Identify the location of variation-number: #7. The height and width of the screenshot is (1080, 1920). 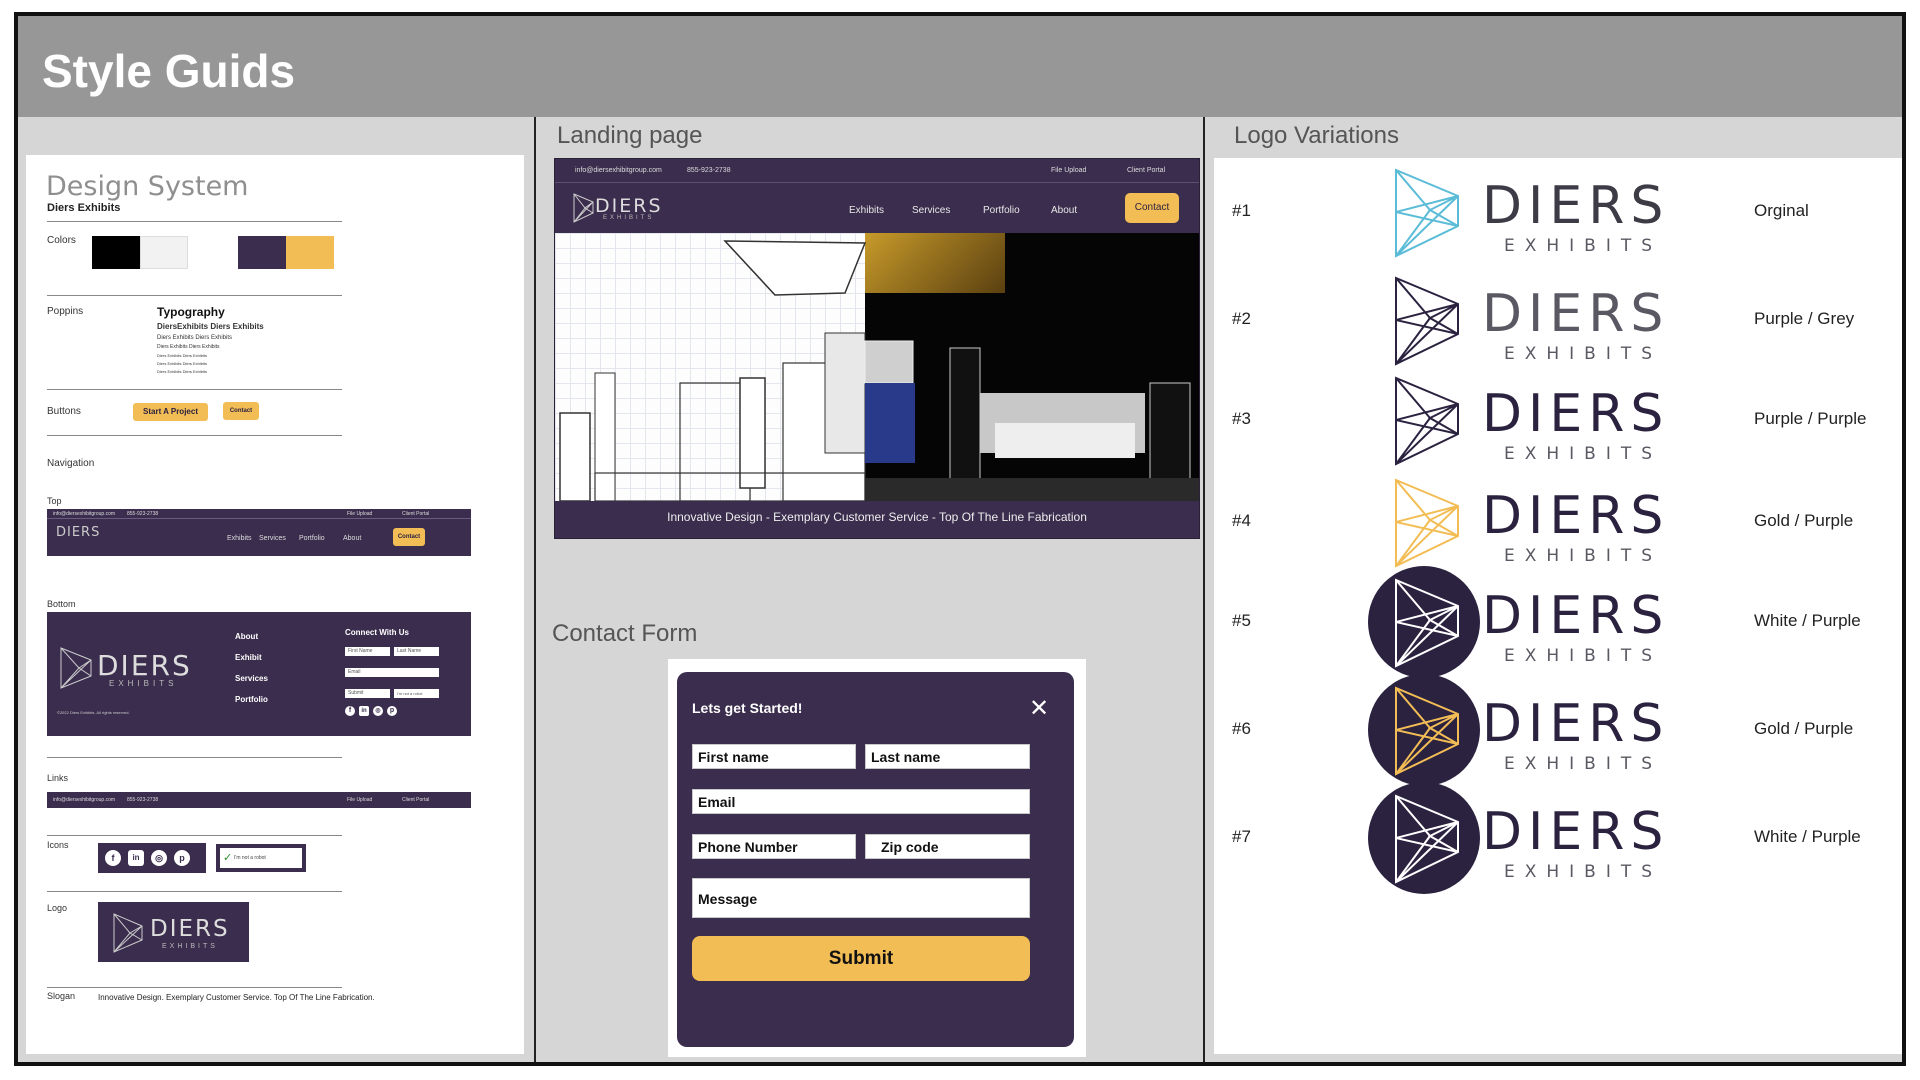
(1241, 836).